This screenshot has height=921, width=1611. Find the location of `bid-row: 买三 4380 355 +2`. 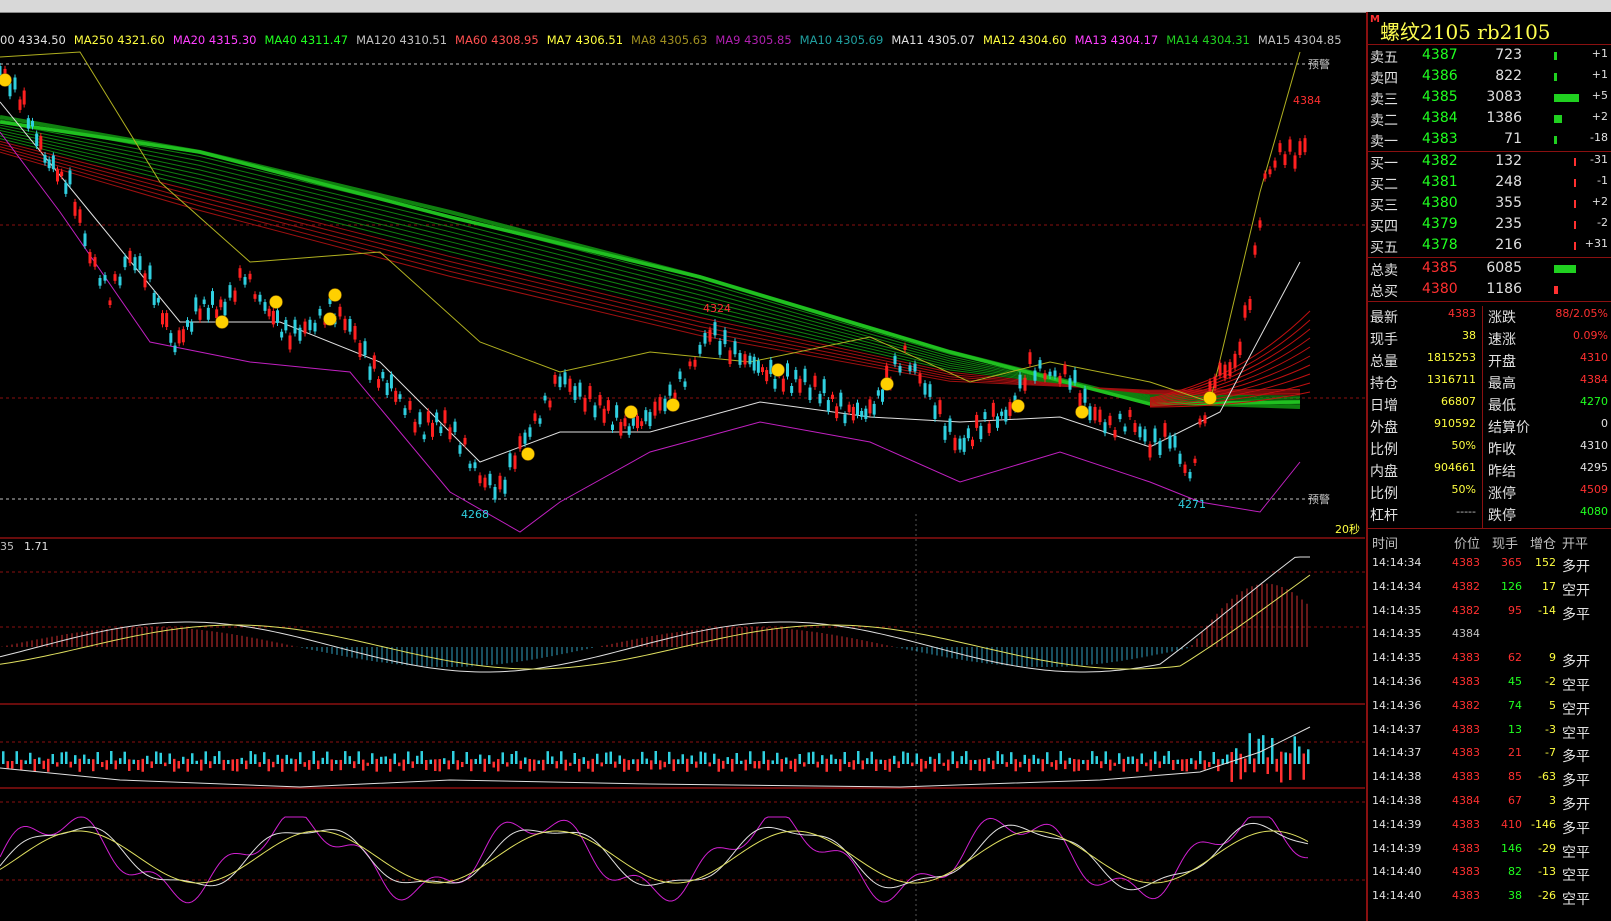

bid-row: 买三 4380 355 +2 is located at coordinates (1489, 204).